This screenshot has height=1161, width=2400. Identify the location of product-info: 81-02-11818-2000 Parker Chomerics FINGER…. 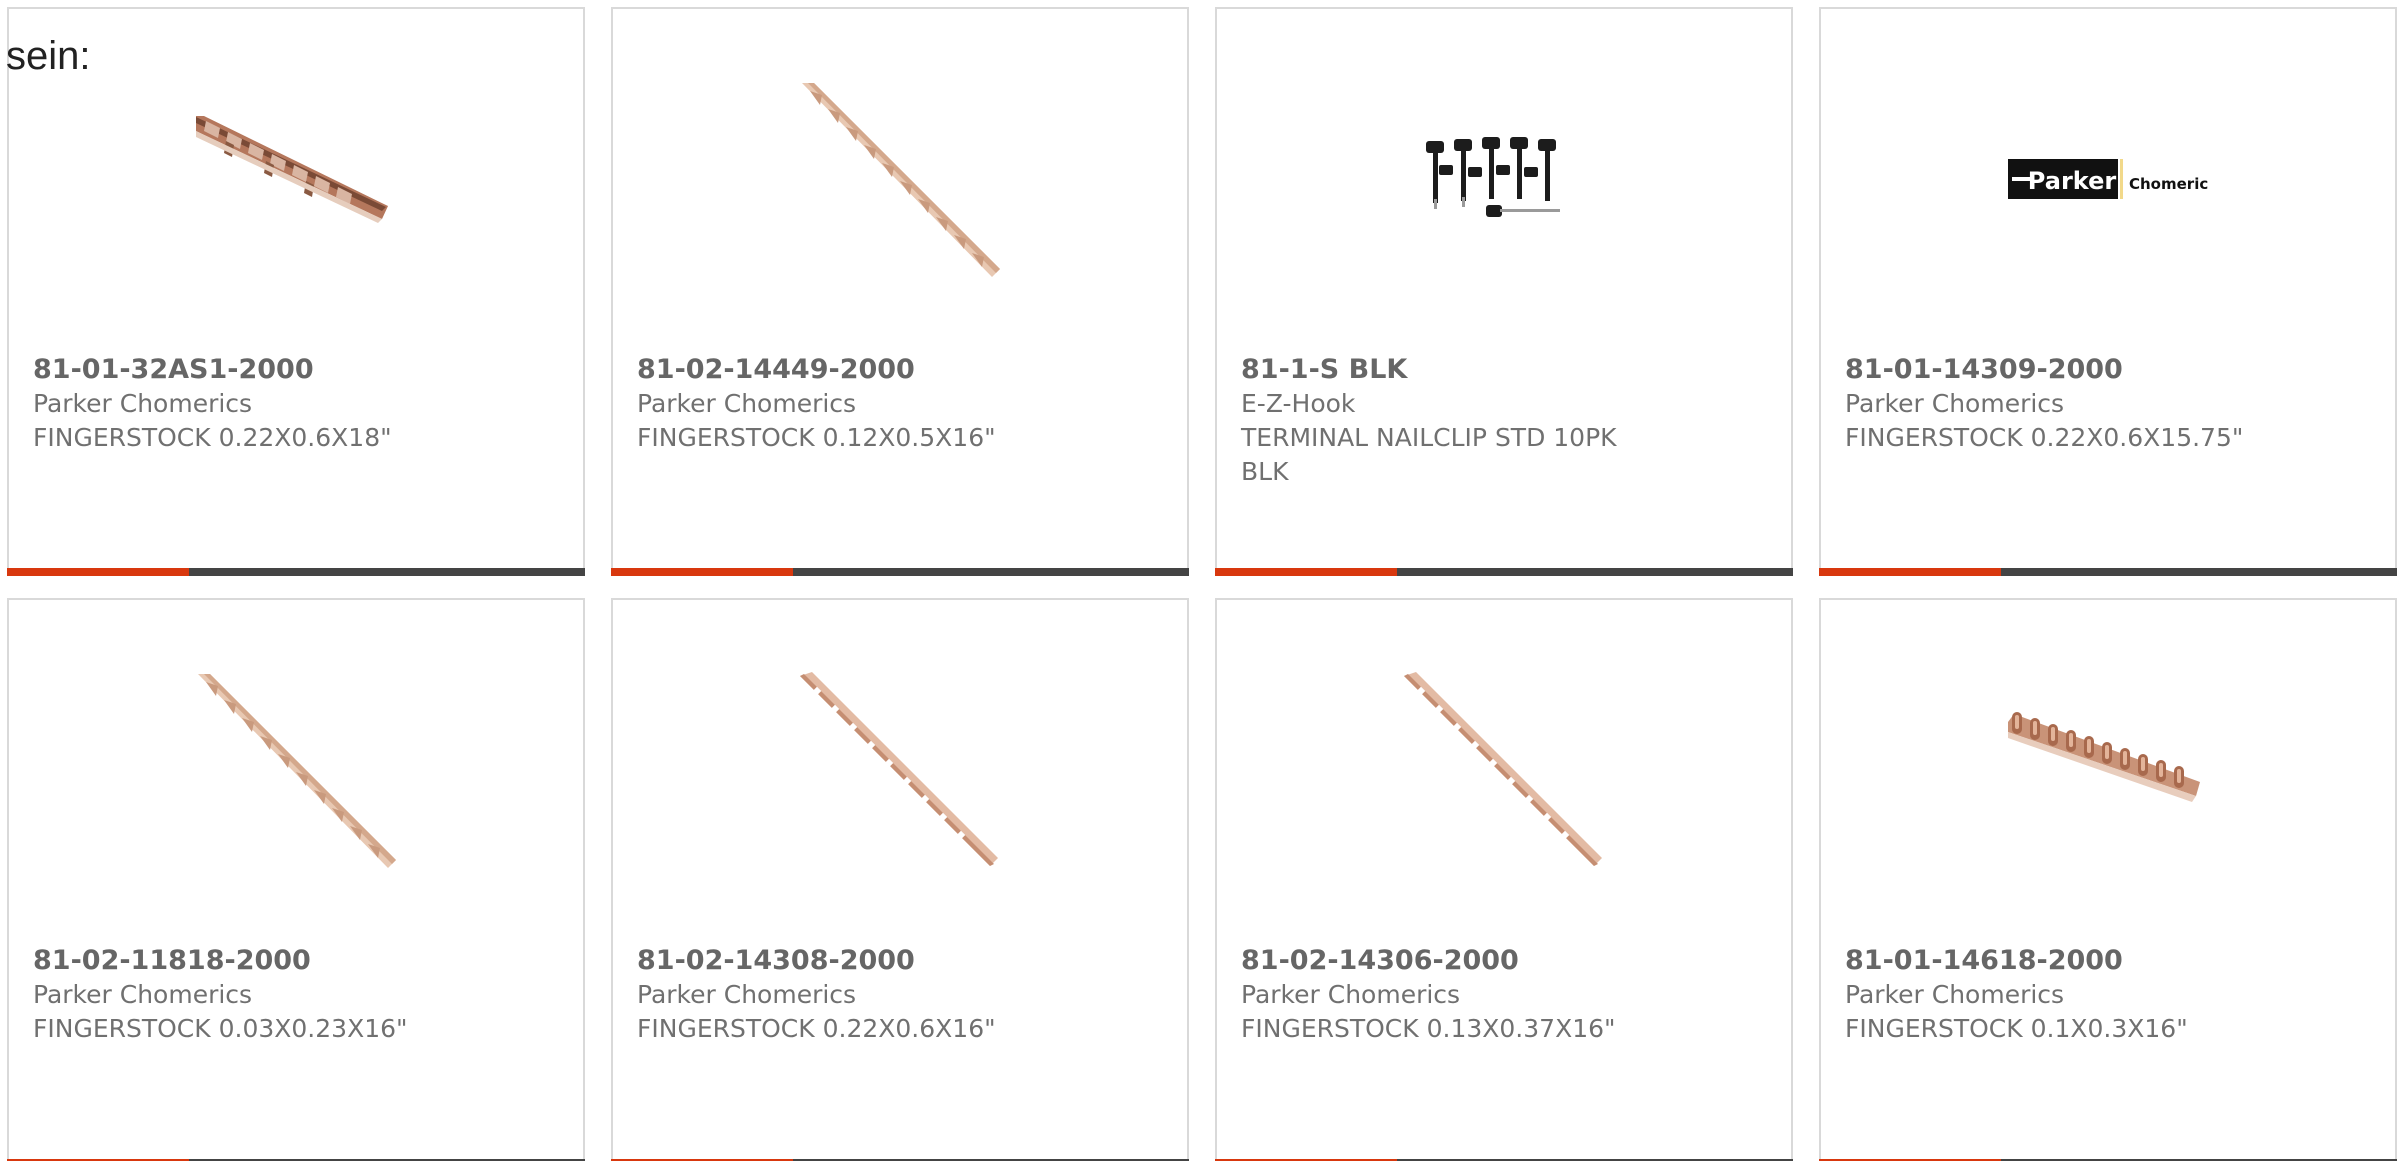
(296, 995).